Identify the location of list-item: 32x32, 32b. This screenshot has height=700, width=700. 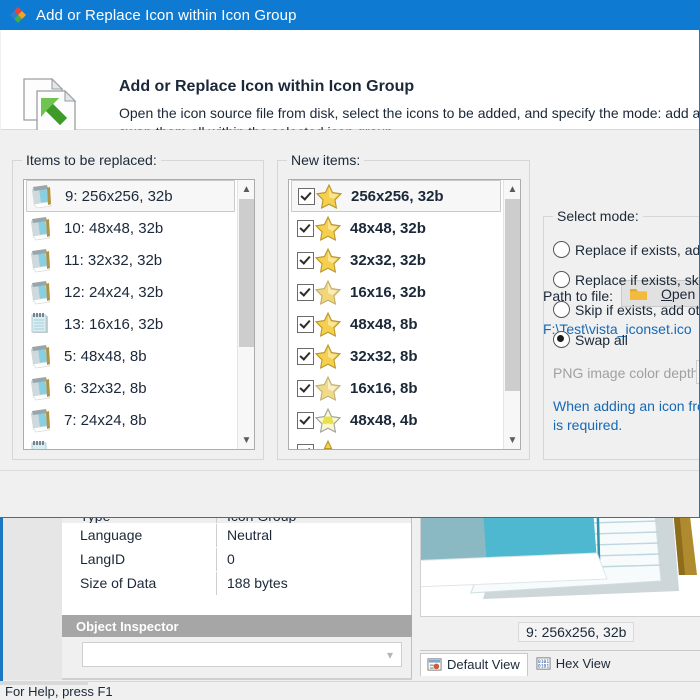
(396, 260).